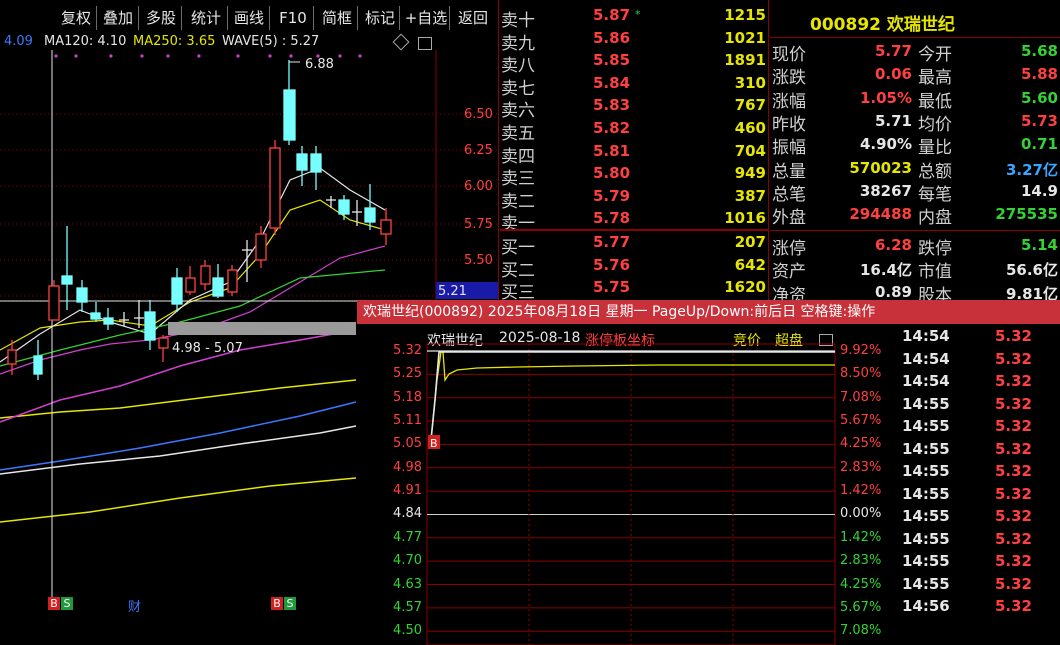 This screenshot has width=1060, height=645. Describe the element at coordinates (750, 195) in the screenshot. I see `ask-volume: 387` at that location.